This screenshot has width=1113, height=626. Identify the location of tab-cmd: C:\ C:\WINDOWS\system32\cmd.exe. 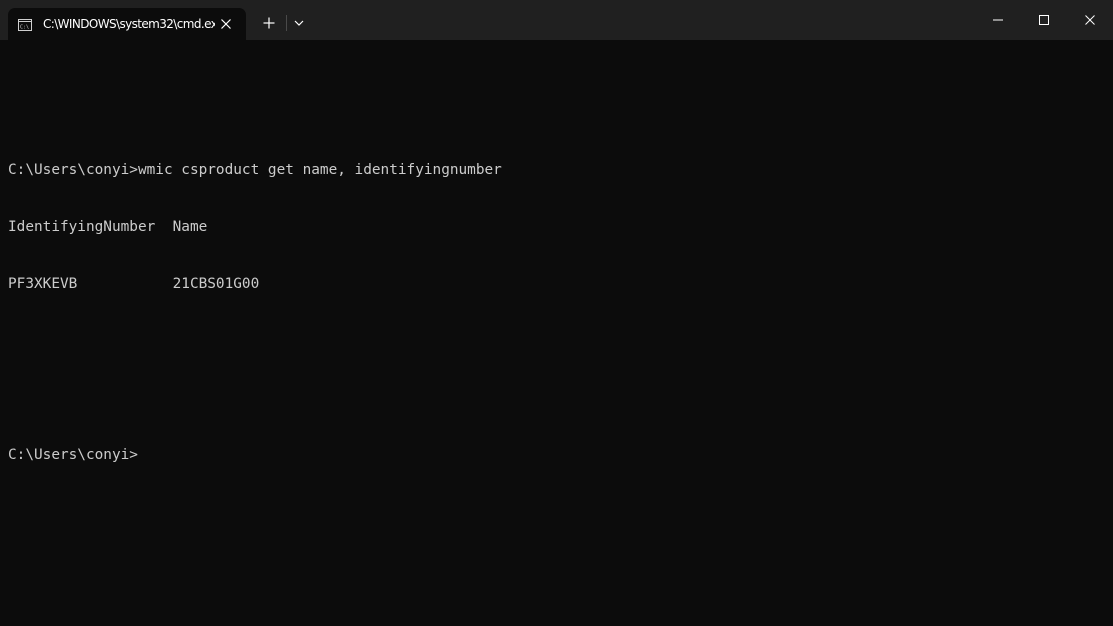
(127, 24).